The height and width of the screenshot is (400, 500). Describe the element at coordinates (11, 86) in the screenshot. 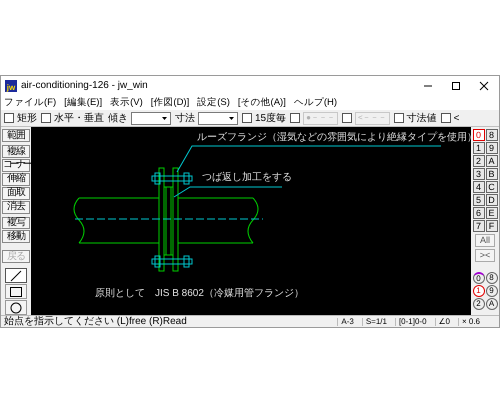

I see `app-icon: jw` at that location.